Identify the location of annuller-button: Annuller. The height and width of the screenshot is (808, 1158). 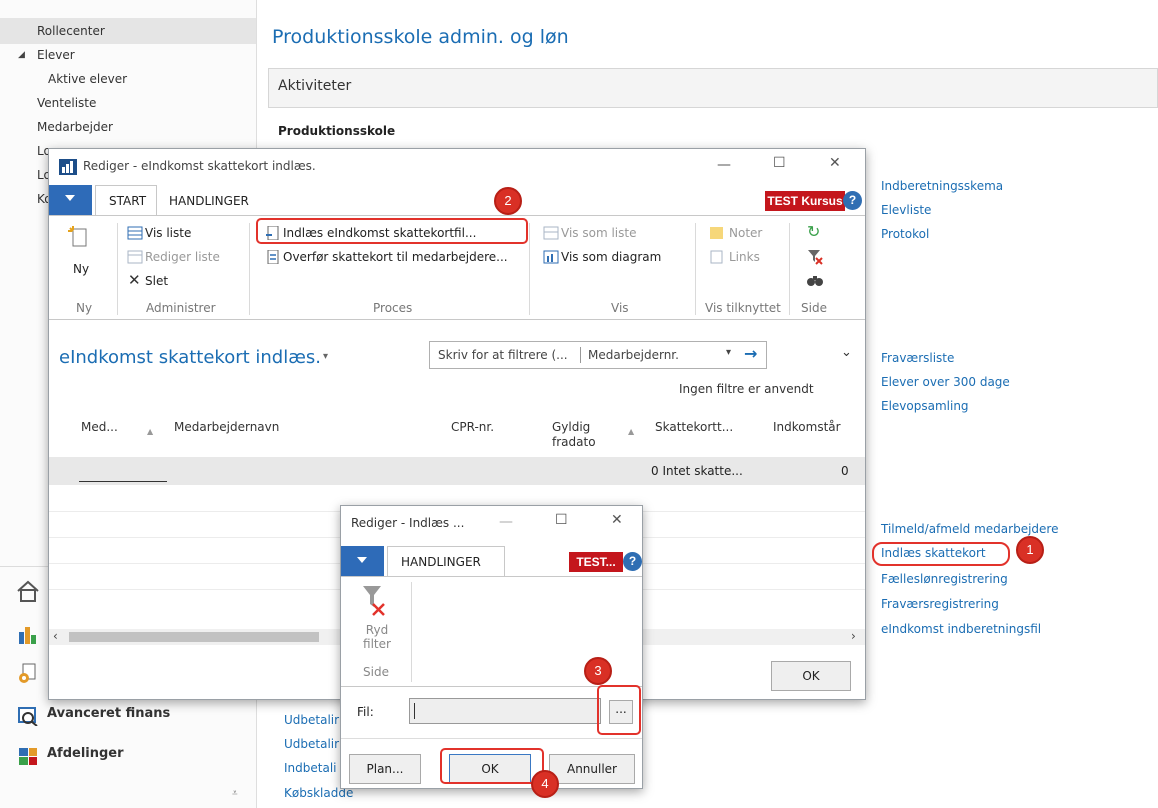
(592, 769).